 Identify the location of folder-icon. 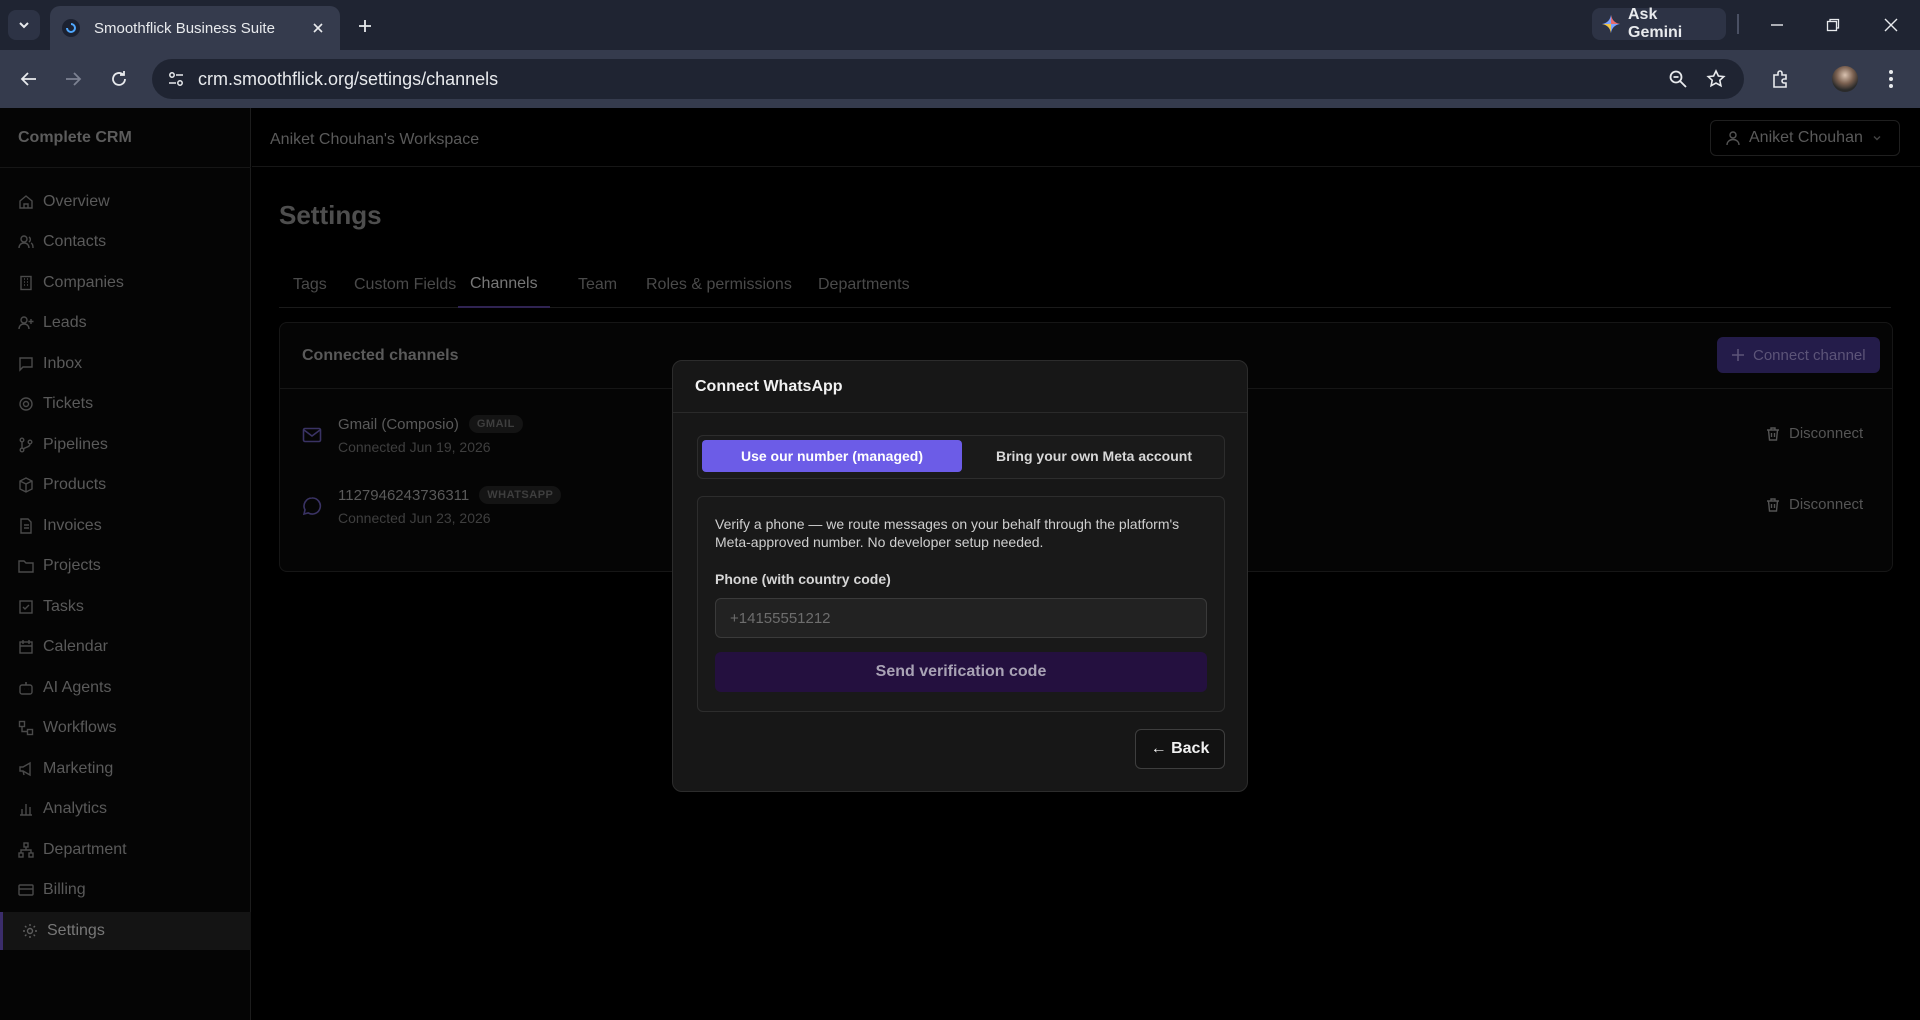
(26, 566).